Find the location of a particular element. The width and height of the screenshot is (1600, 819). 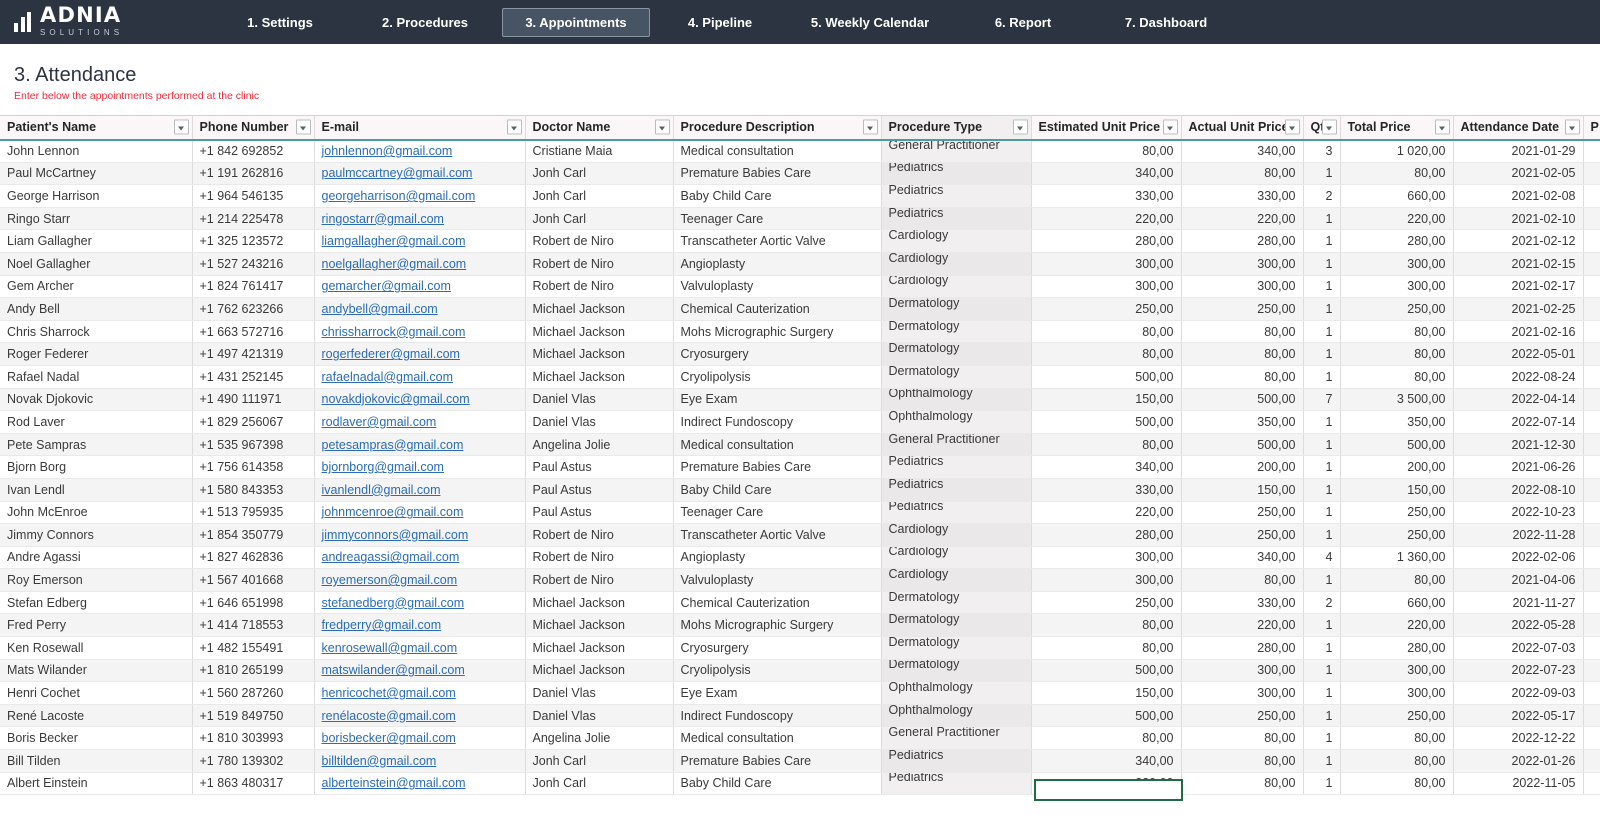

cell-email: kenrosewall@gmail.com is located at coordinates (420, 648).